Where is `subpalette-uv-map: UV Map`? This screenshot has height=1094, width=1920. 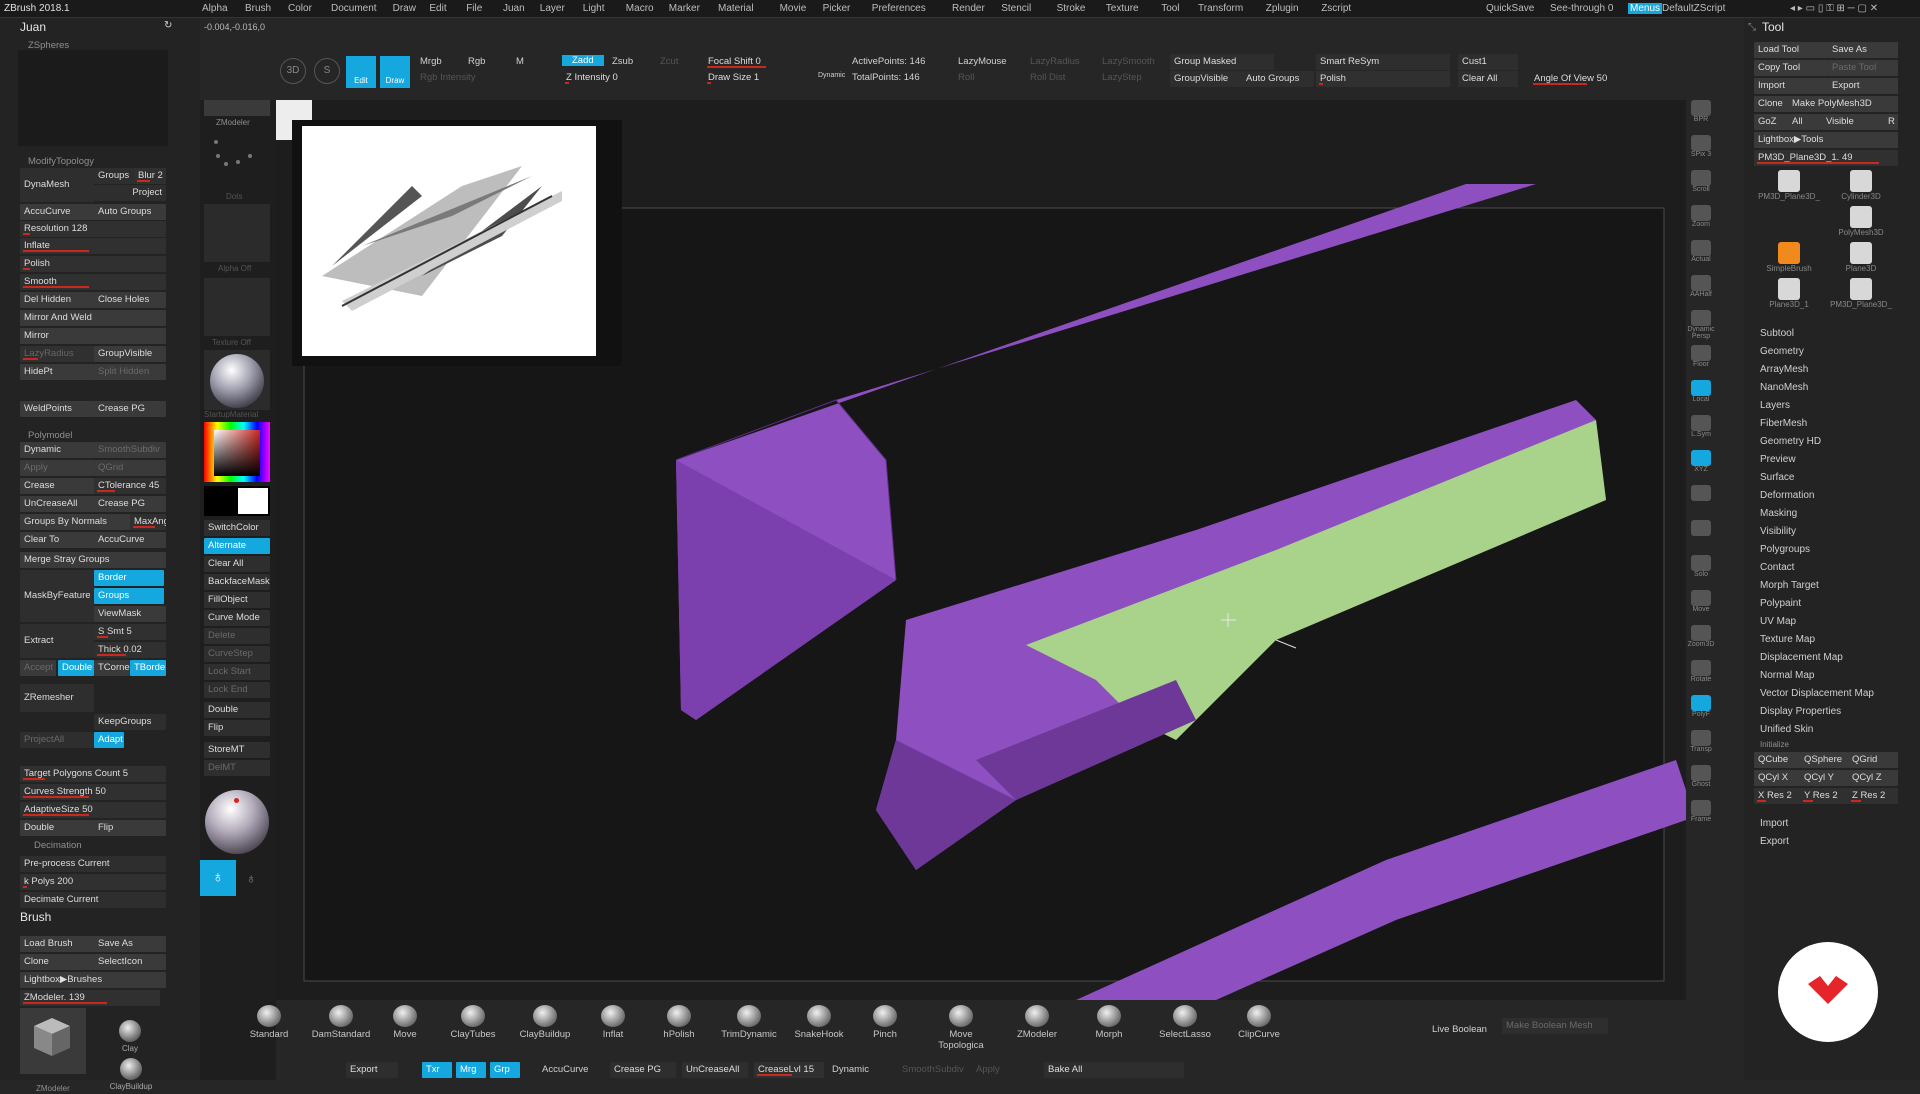 subpalette-uv-map: UV Map is located at coordinates (1778, 621).